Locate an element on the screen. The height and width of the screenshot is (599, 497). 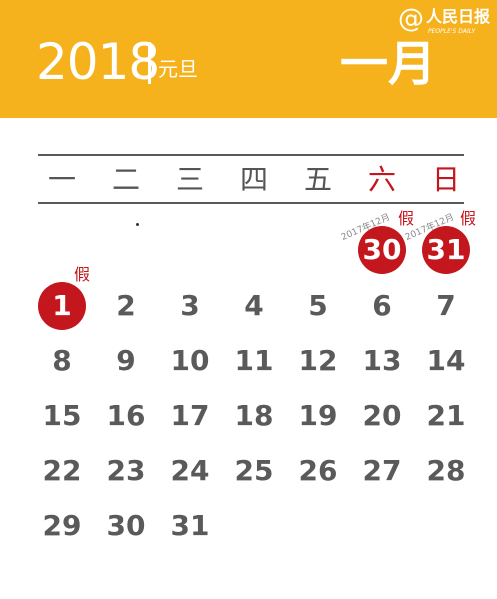
logo-at-icon: @ is located at coordinates (411, 19).